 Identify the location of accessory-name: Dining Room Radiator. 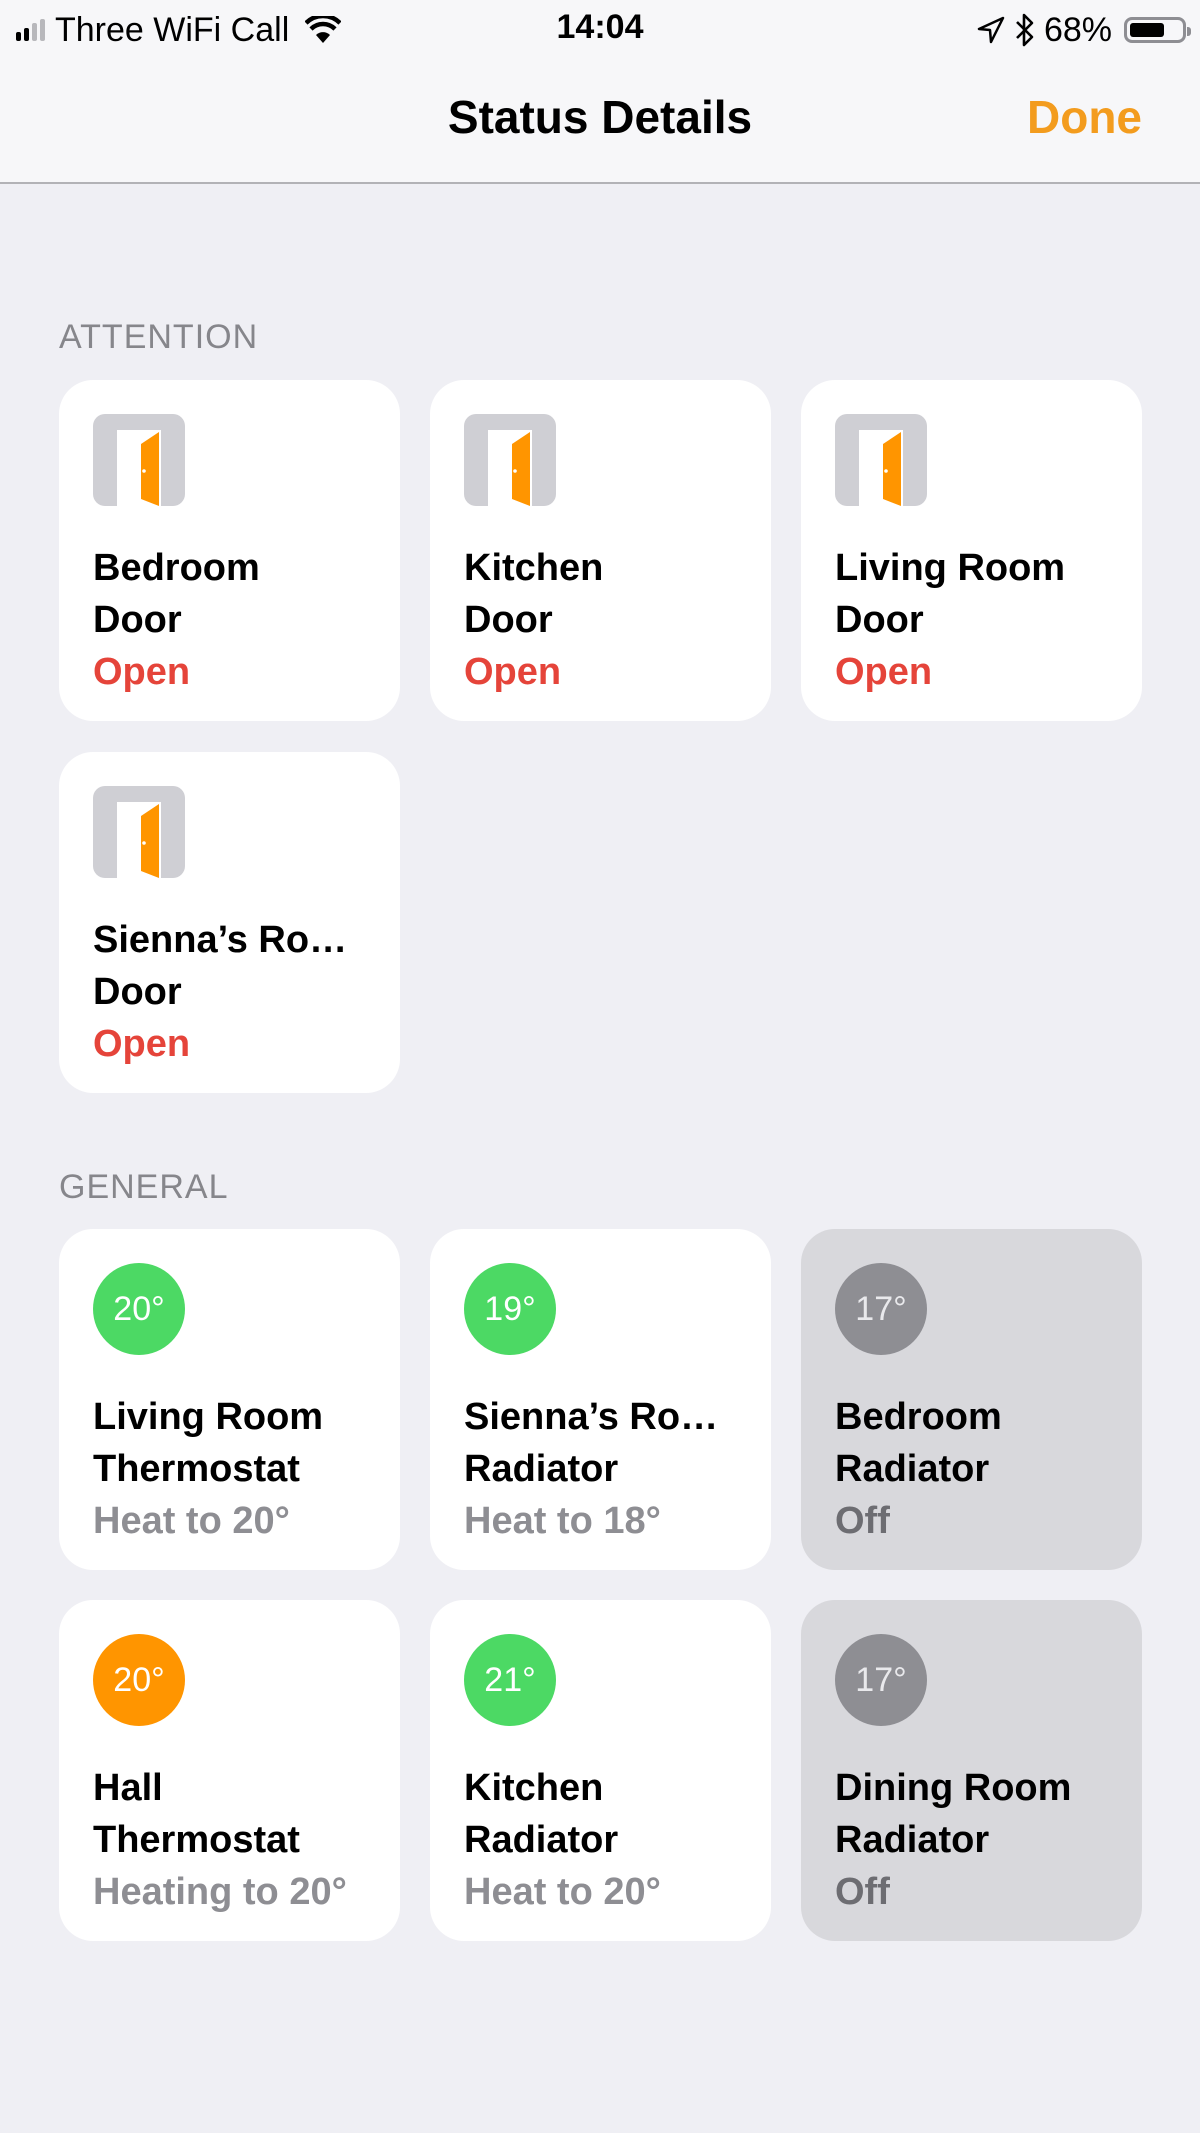
(978, 1814).